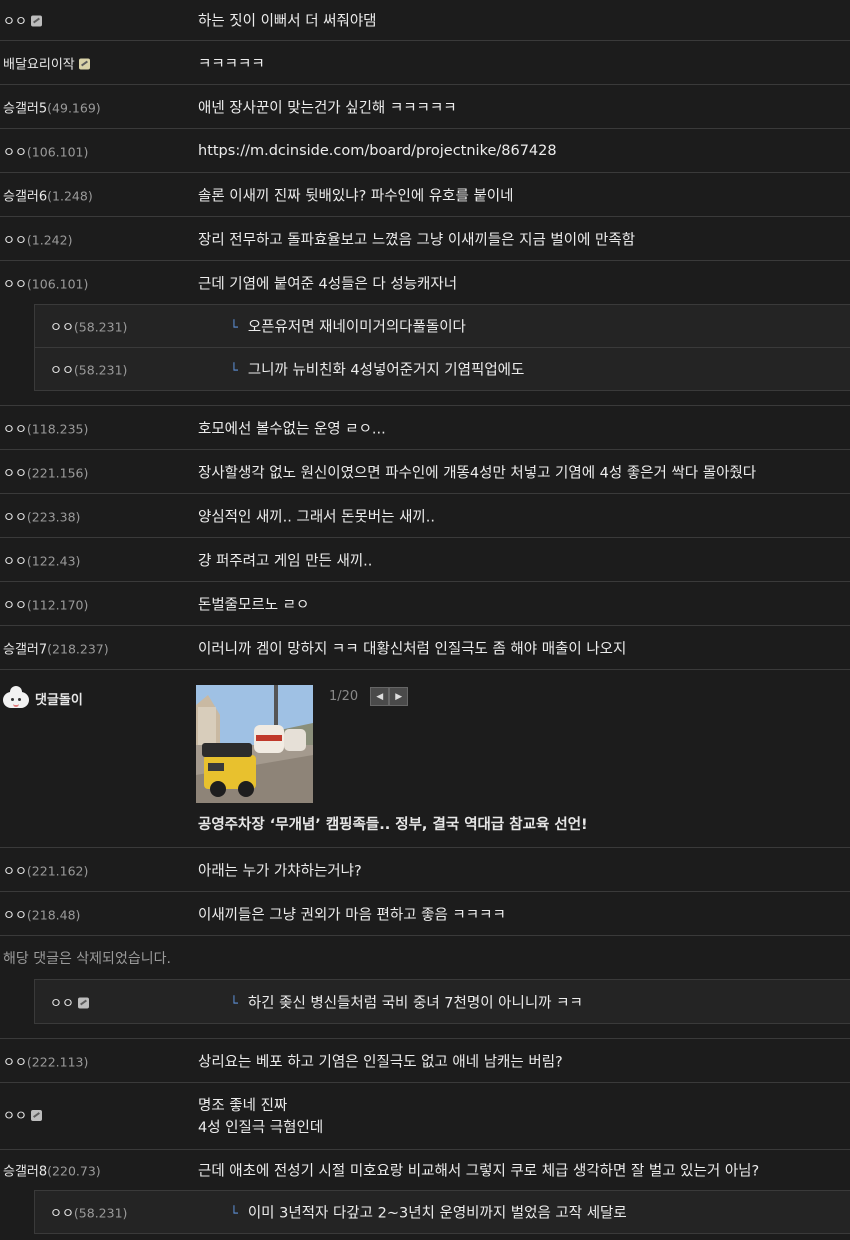  What do you see at coordinates (348, 327) in the screenshot?
I see `reply-text: └ 오픈유저면 재네이미거의다풀돌이다` at bounding box center [348, 327].